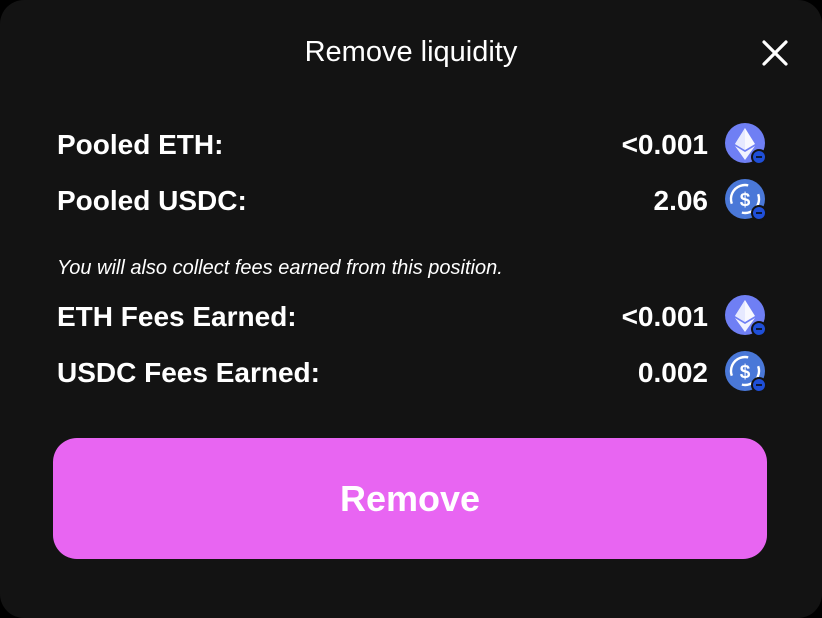 The width and height of the screenshot is (822, 618). Describe the element at coordinates (681, 200) in the screenshot. I see `pooled-usdc-value: 2.06` at that location.